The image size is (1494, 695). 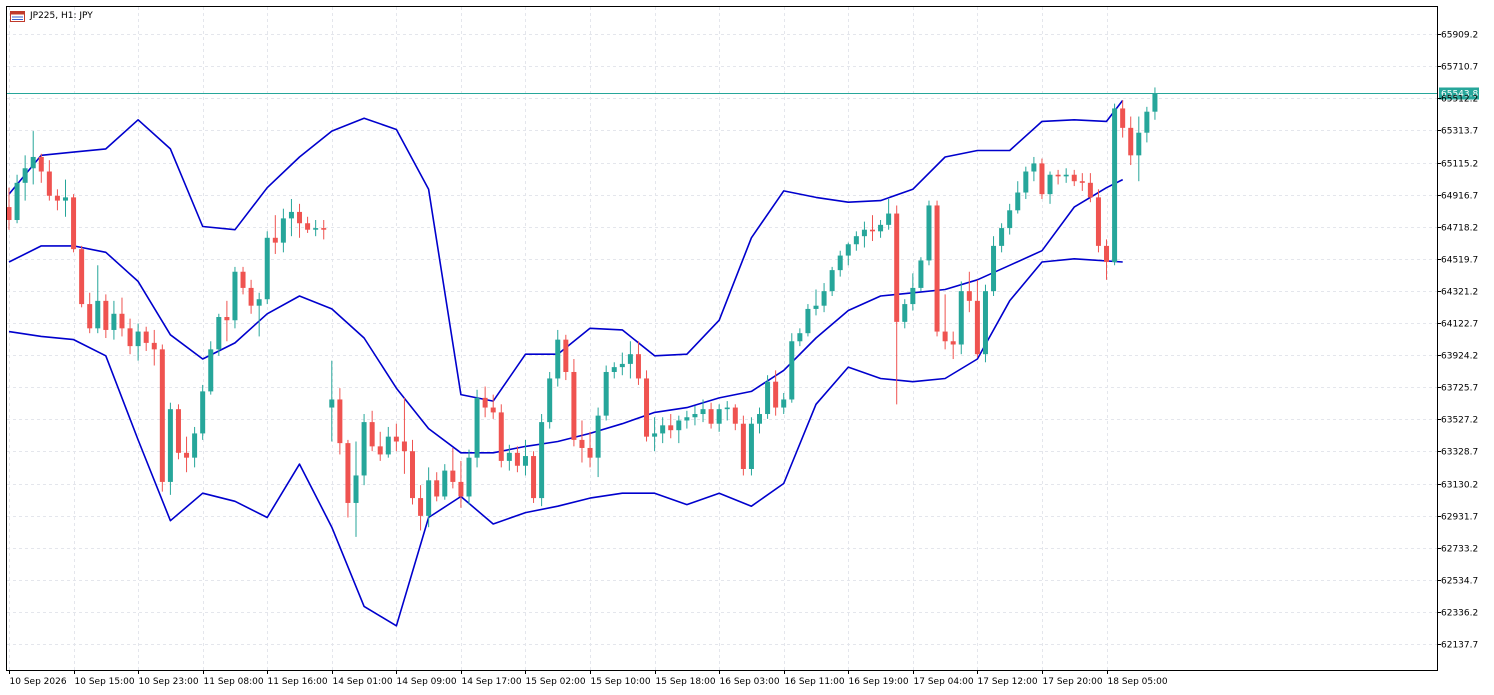 I want to click on chart-title: JP225, H1: JPY, so click(x=61, y=16).